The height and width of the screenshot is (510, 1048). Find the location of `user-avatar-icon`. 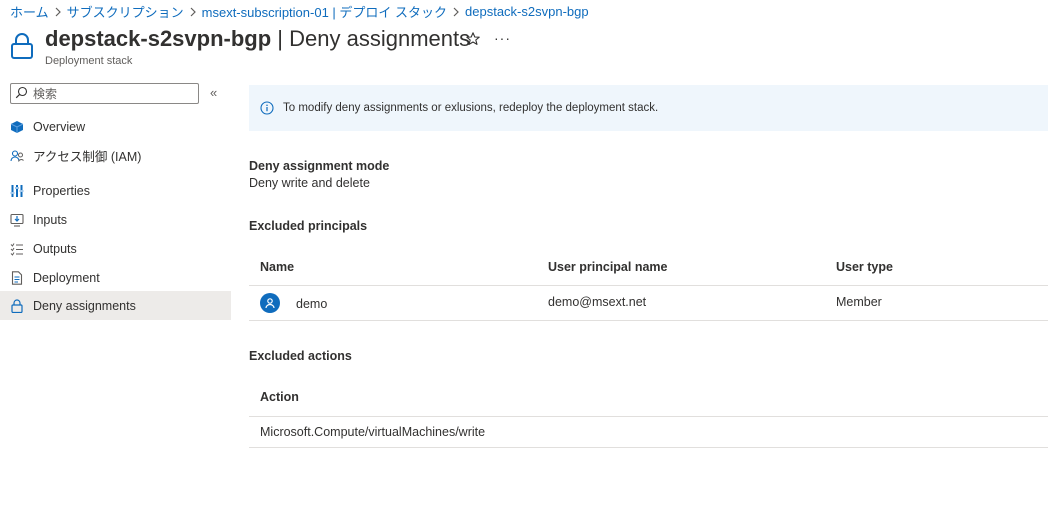

user-avatar-icon is located at coordinates (270, 303).